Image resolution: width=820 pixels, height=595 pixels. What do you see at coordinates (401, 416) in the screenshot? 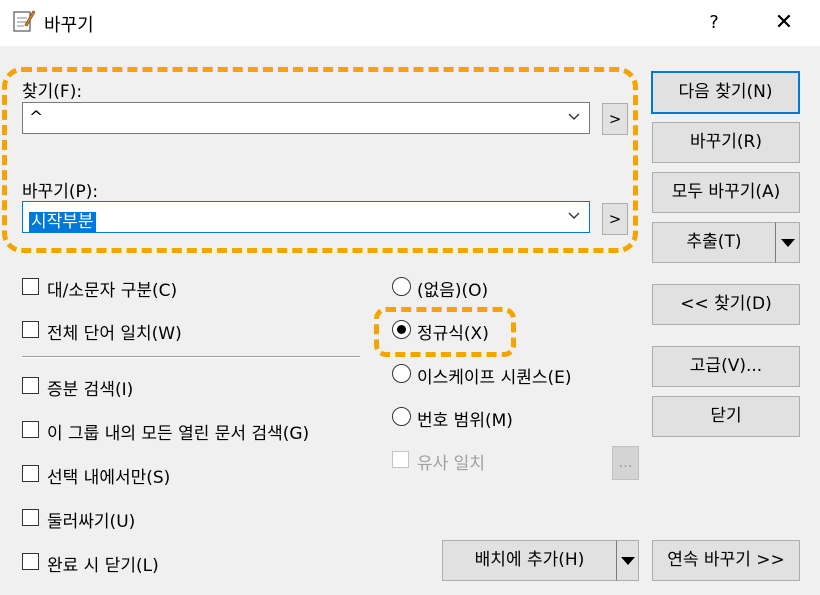
I see `mode-range-radio` at bounding box center [401, 416].